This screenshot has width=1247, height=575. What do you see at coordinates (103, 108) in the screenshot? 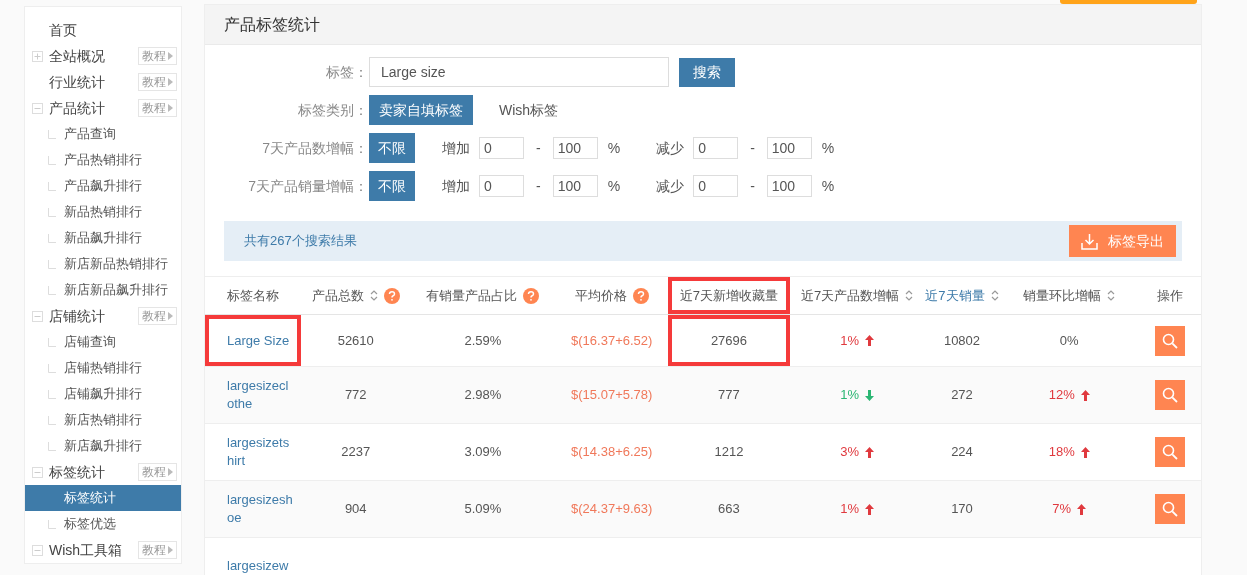
I see `sidebar-item: 产品统计 教程` at bounding box center [103, 108].